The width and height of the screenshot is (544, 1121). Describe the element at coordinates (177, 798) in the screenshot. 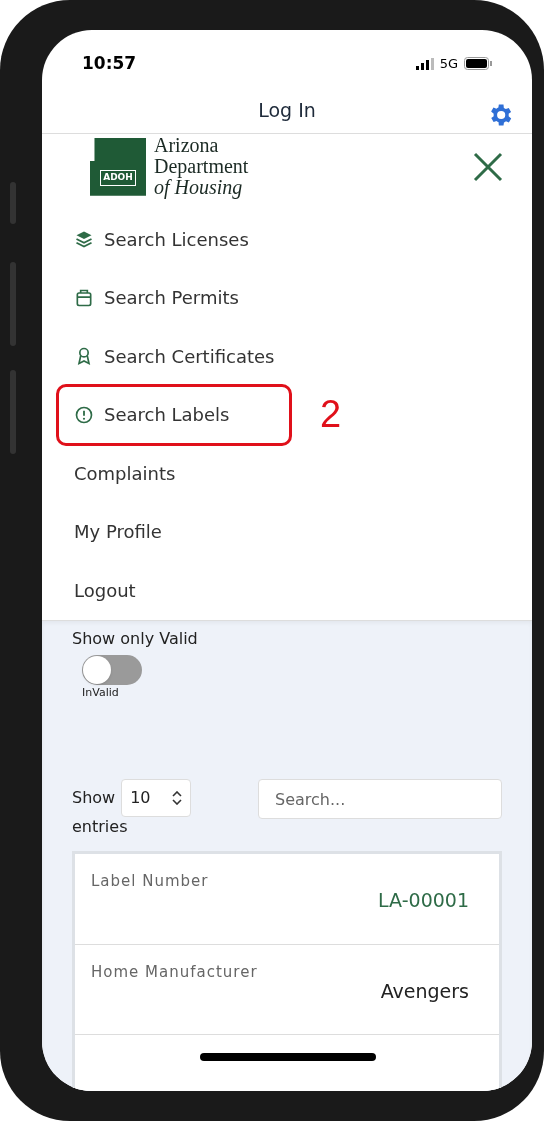

I see `sort-caret-icon` at that location.